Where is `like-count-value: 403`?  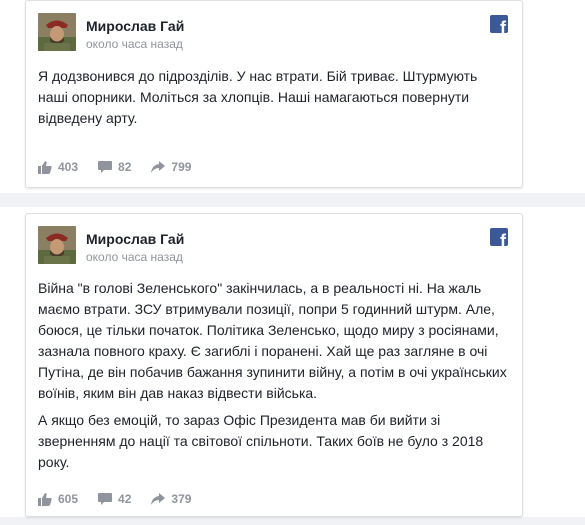 like-count-value: 403 is located at coordinates (68, 167).